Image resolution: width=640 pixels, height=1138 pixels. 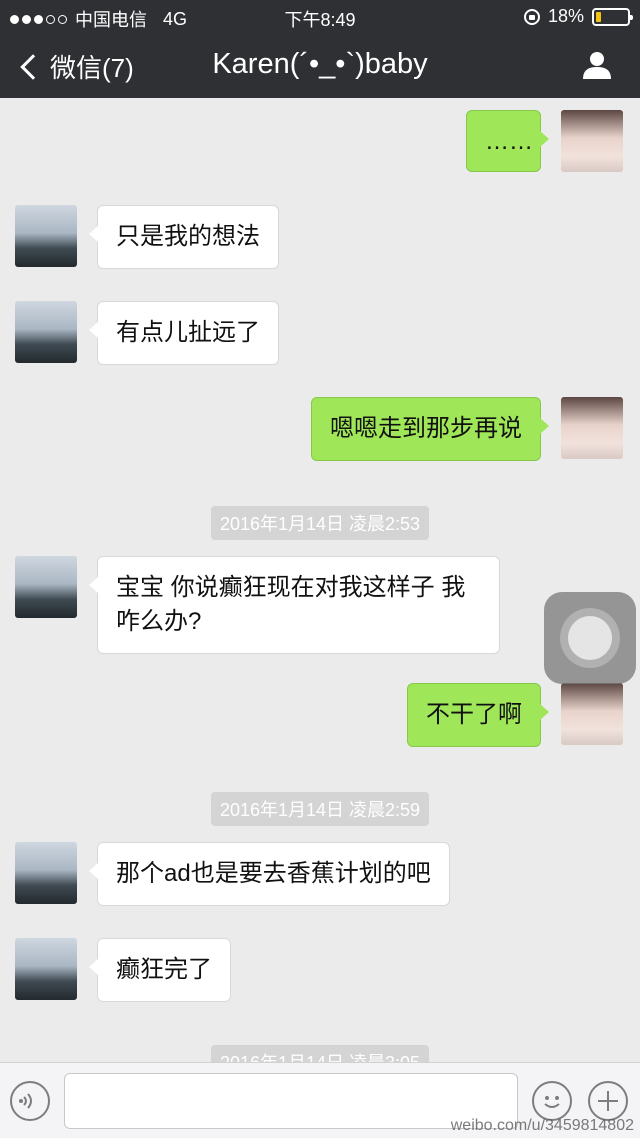 I want to click on contact-profile-icon, so click(x=597, y=65).